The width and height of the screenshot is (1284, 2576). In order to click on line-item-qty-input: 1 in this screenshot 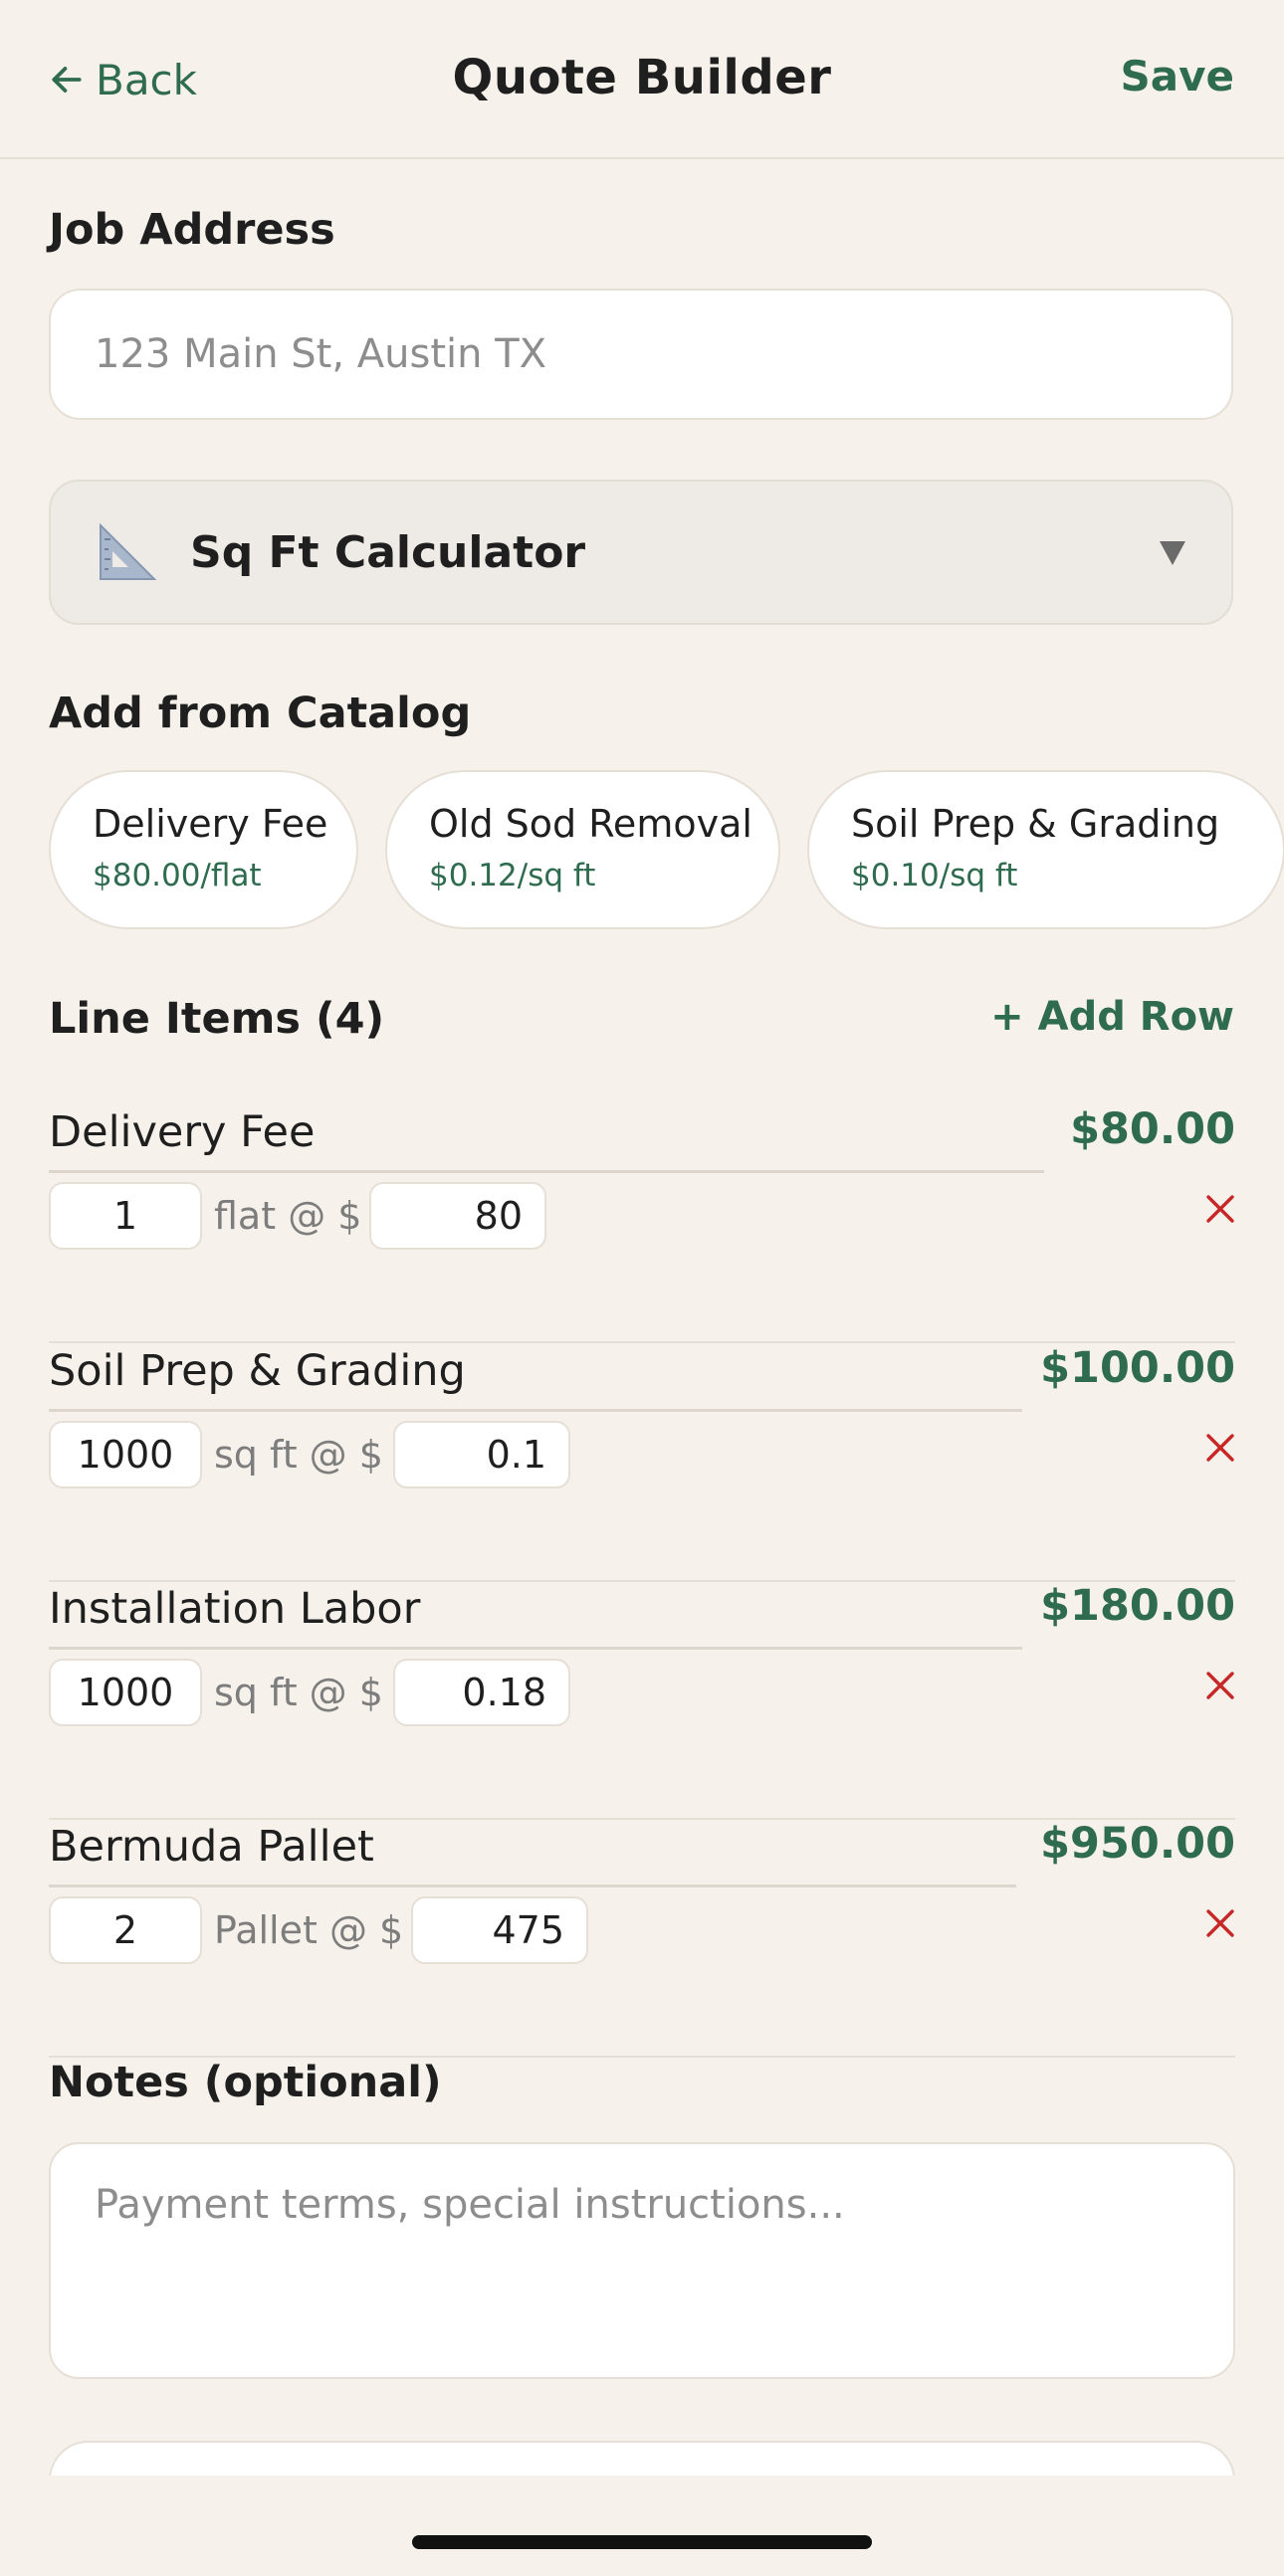, I will do `click(125, 1216)`.